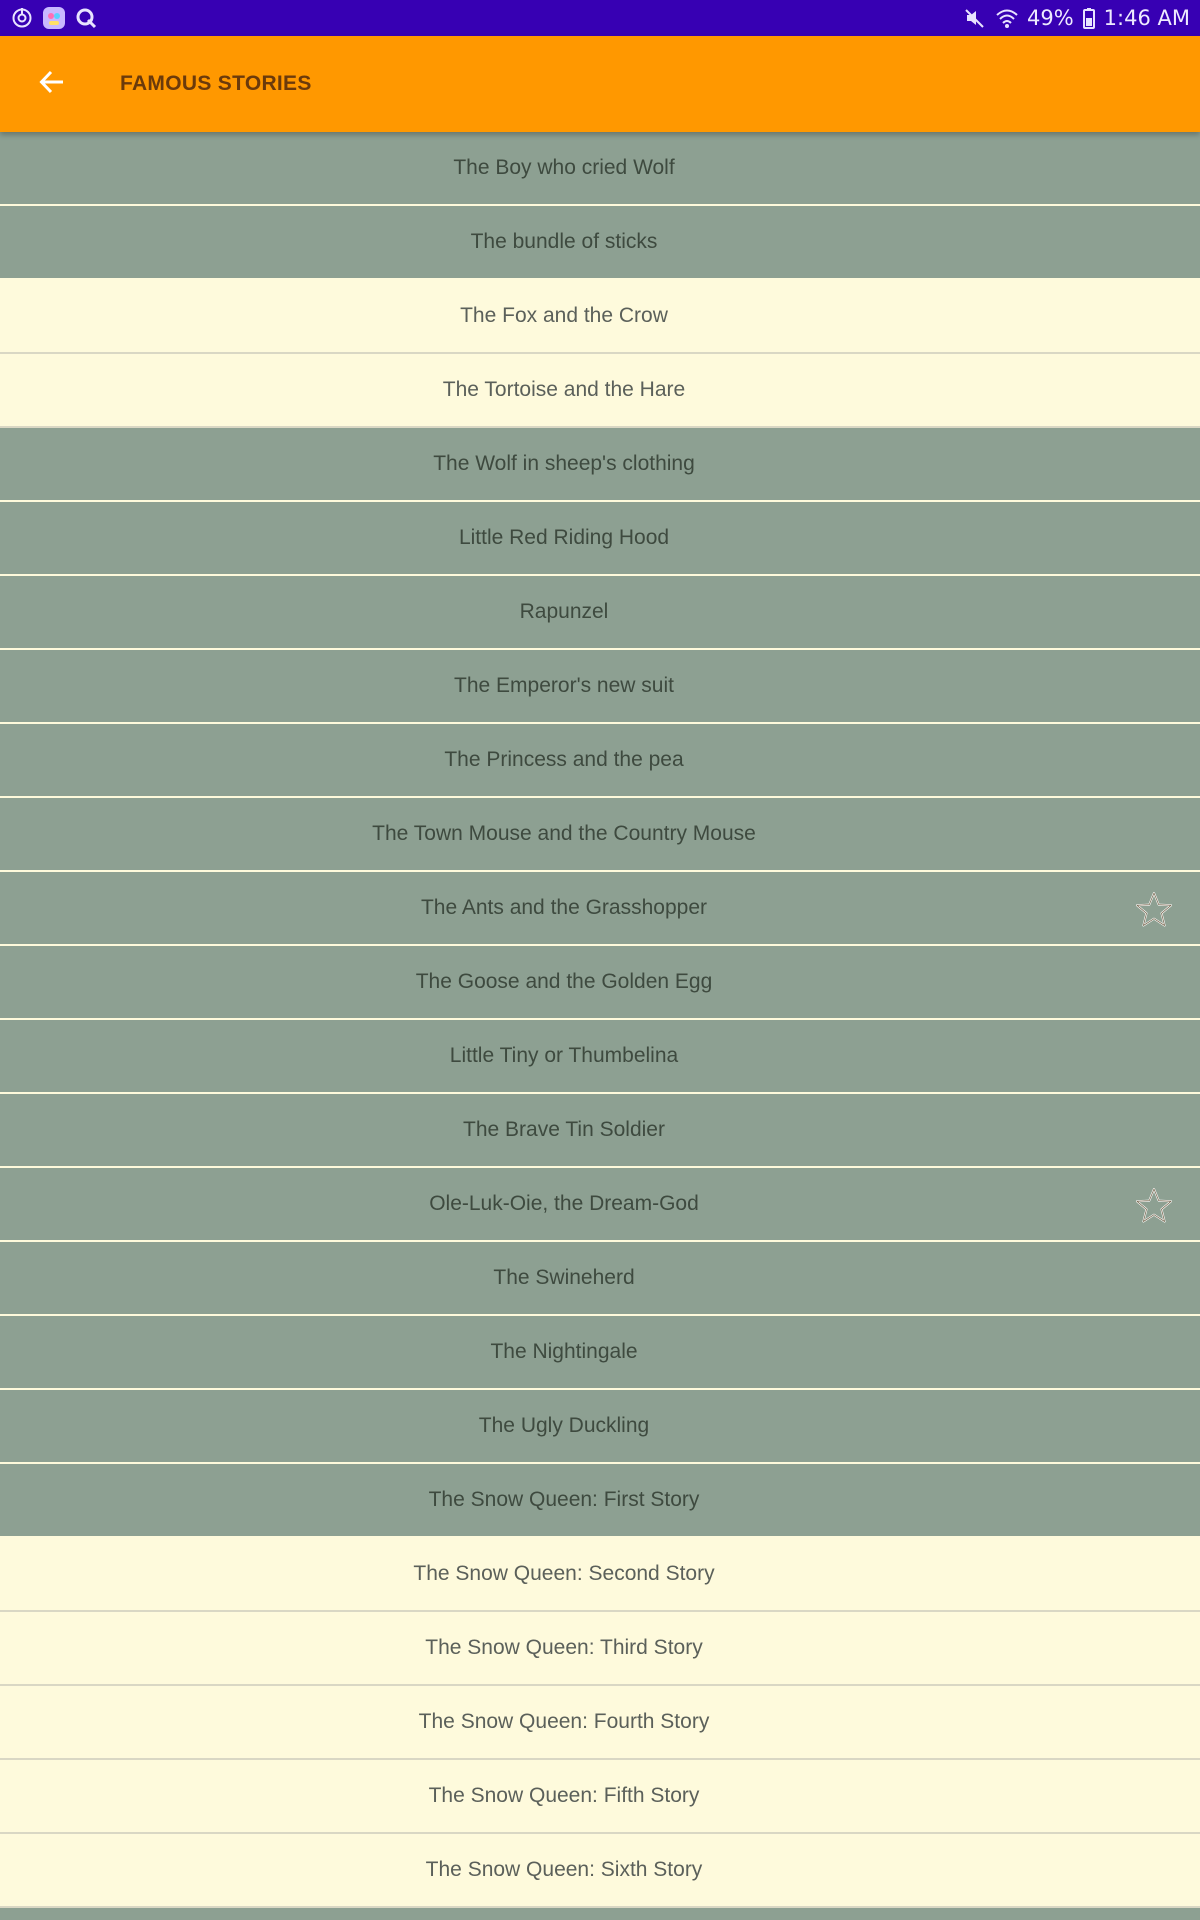  I want to click on story-title: The Snow Queen: Fourth Story, so click(564, 1721).